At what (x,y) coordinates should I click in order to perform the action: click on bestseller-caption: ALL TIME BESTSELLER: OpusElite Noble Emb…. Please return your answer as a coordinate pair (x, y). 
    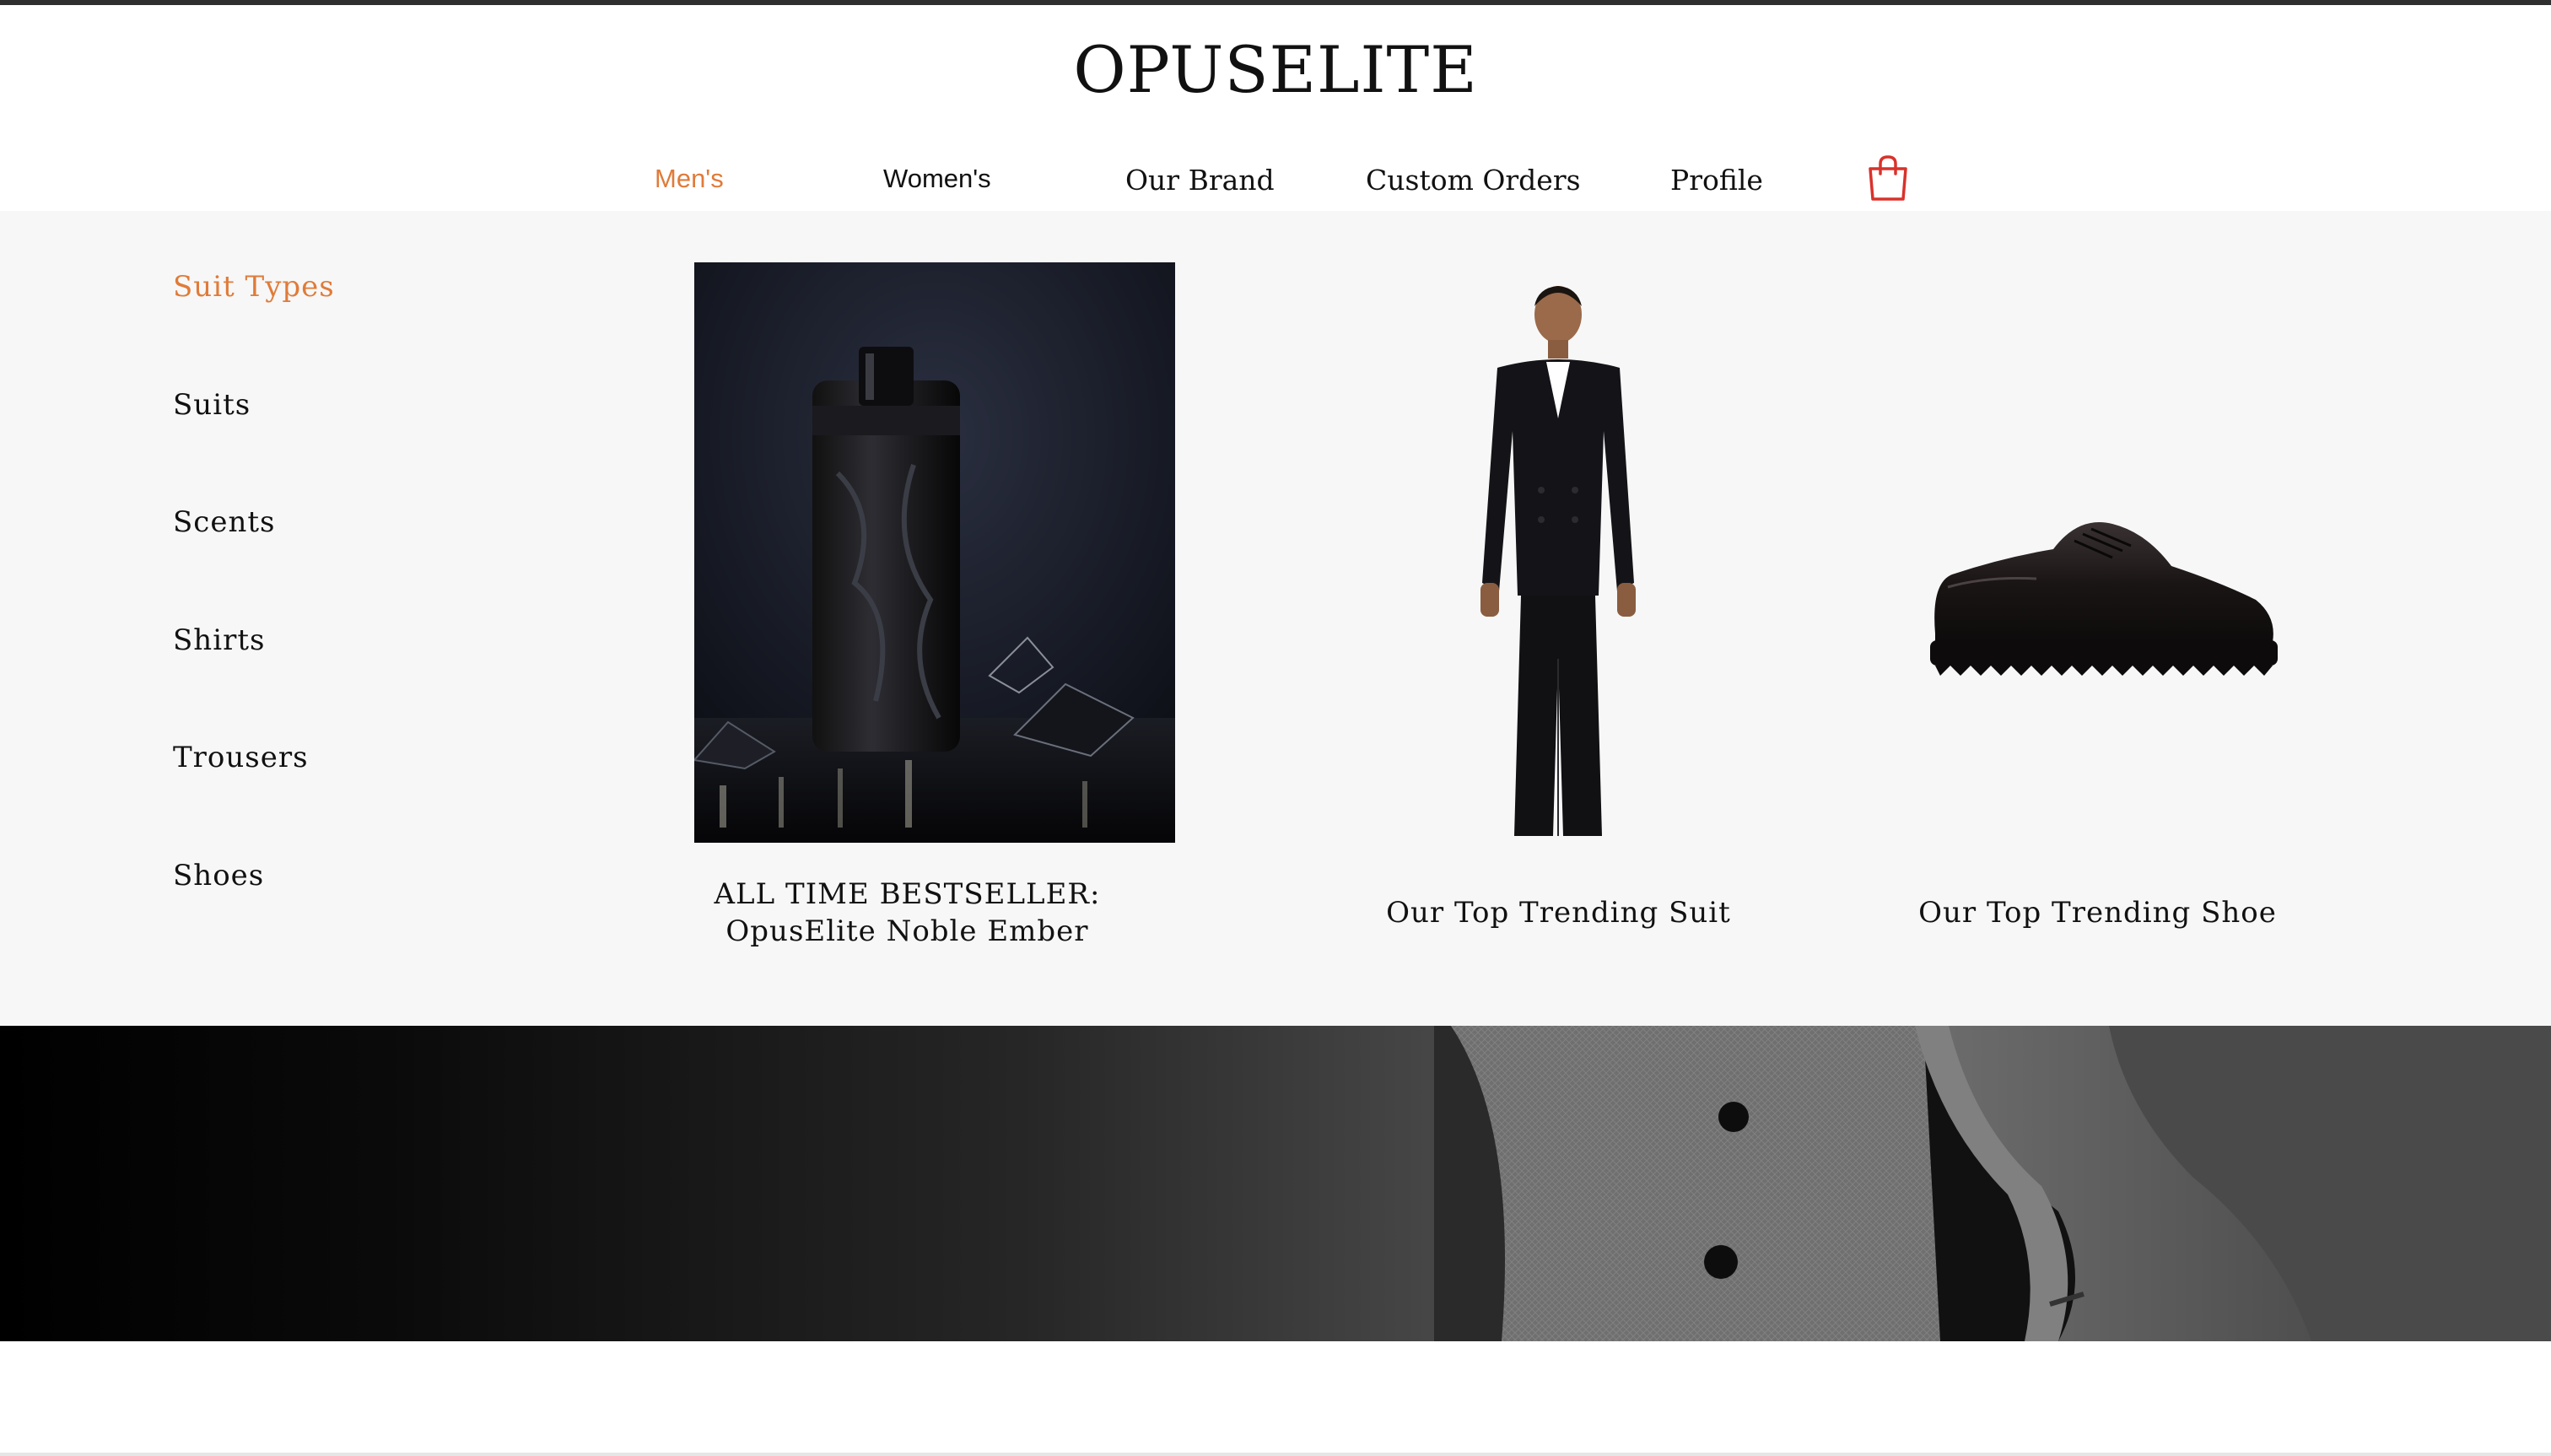
    Looking at the image, I should click on (907, 913).